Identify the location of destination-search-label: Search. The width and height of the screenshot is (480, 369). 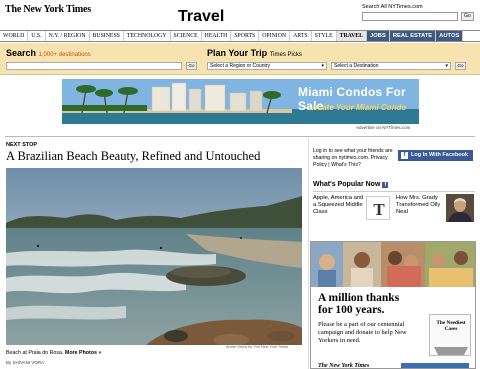
(21, 53).